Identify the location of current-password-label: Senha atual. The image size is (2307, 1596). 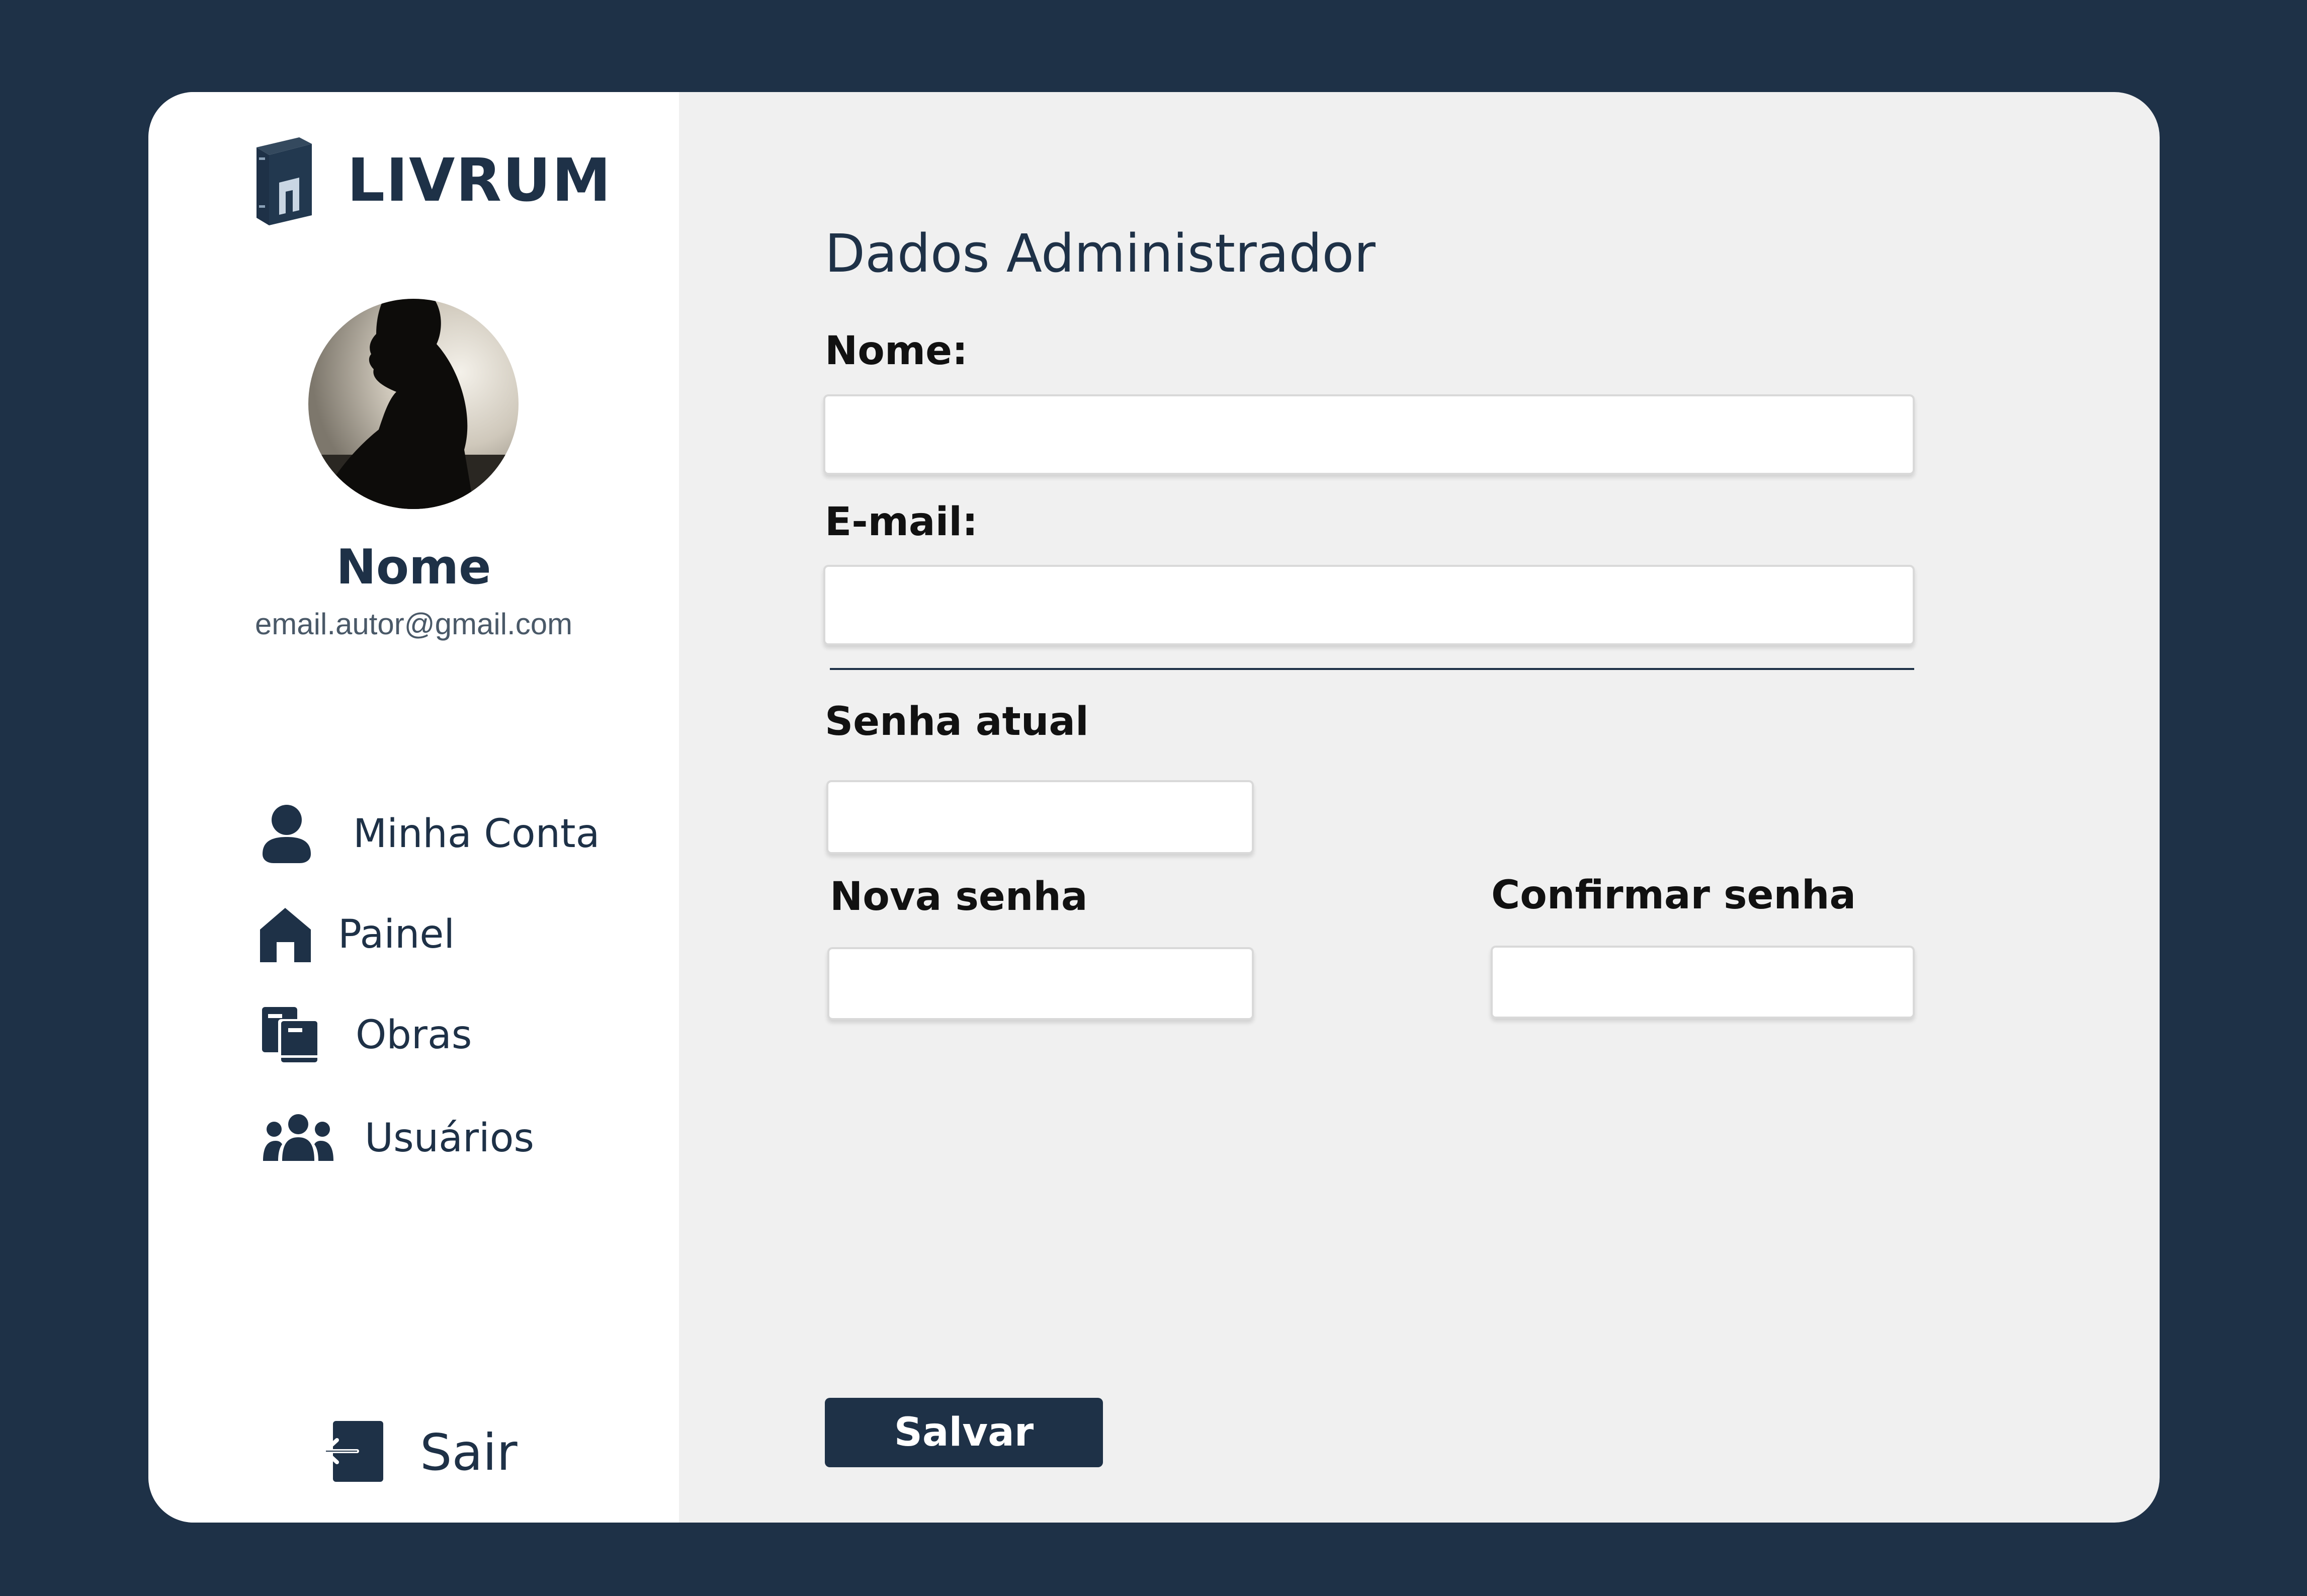
(957, 721).